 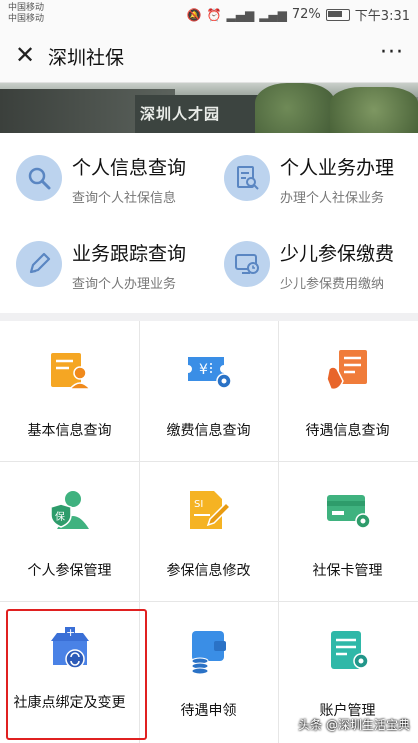 I want to click on svg-text: 保, so click(x=60, y=516).